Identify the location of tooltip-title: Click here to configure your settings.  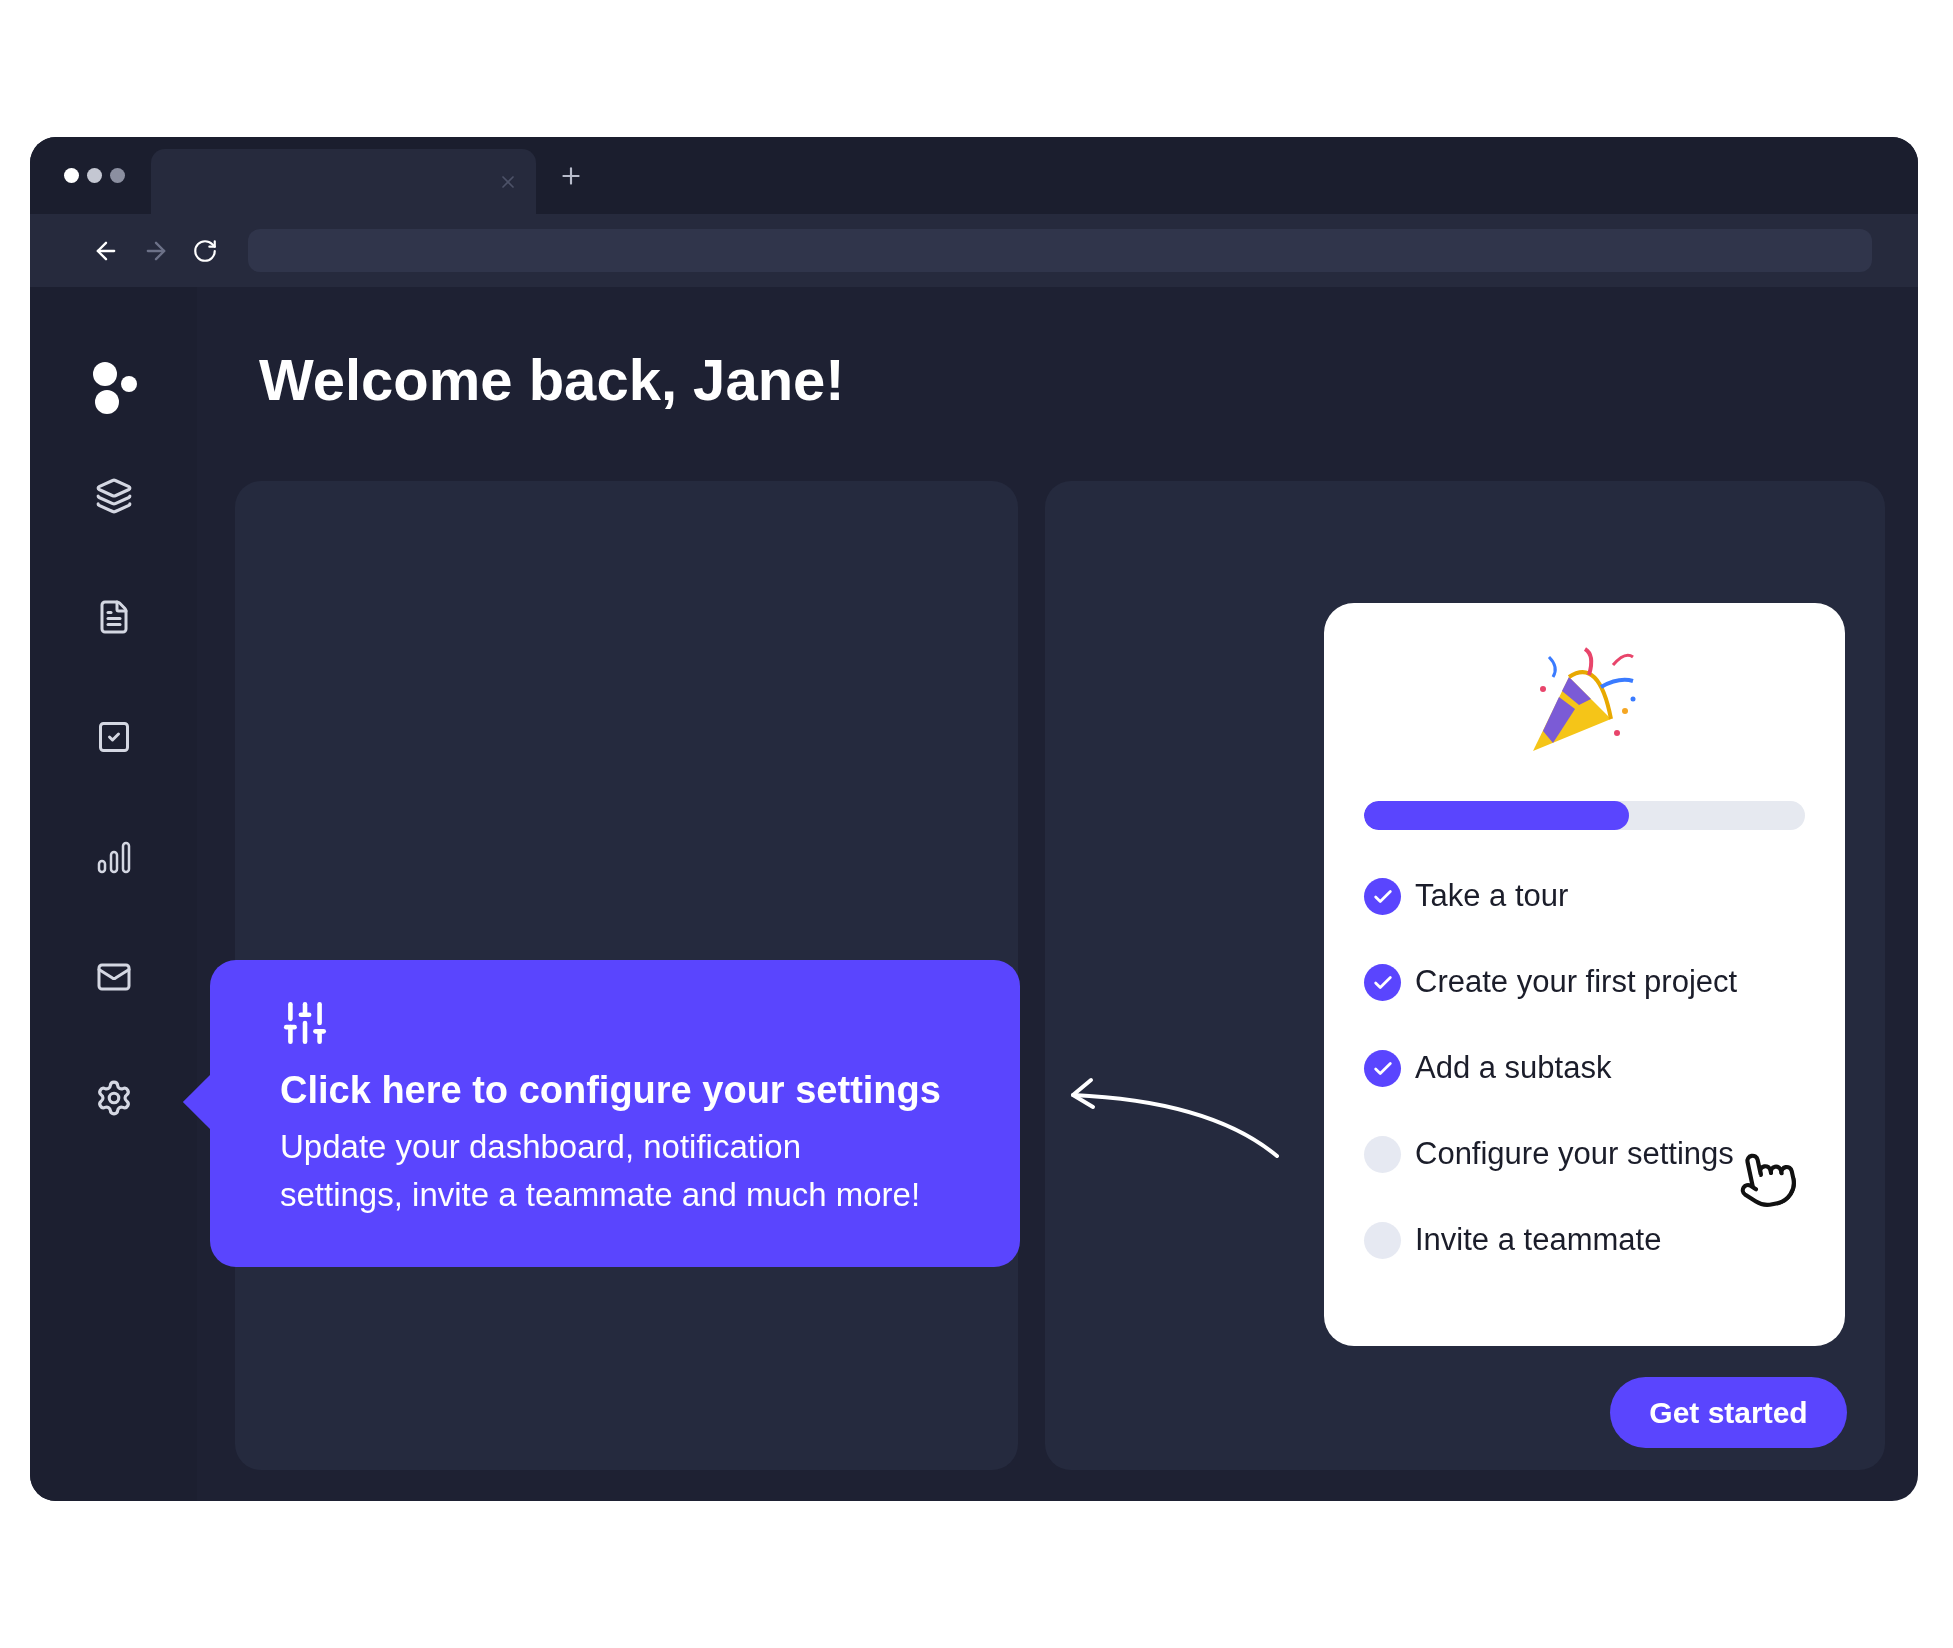
(611, 1090).